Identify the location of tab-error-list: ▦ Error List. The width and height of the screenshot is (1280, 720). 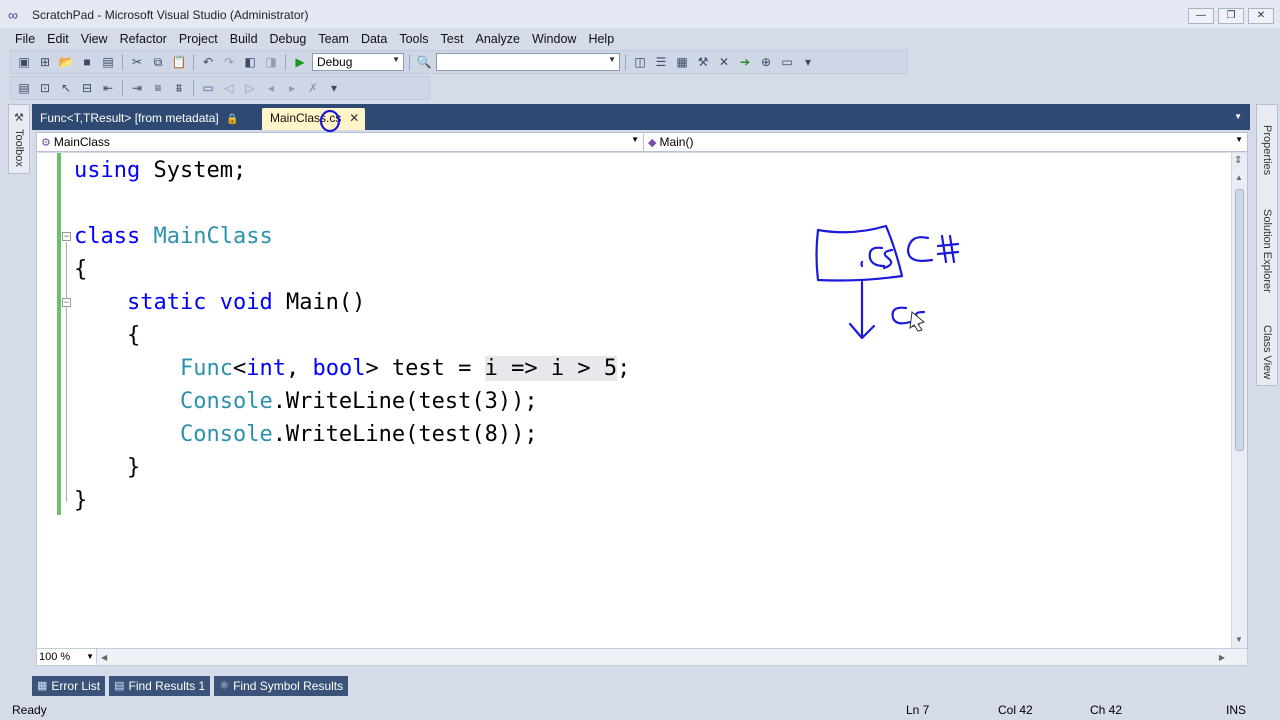
(69, 686).